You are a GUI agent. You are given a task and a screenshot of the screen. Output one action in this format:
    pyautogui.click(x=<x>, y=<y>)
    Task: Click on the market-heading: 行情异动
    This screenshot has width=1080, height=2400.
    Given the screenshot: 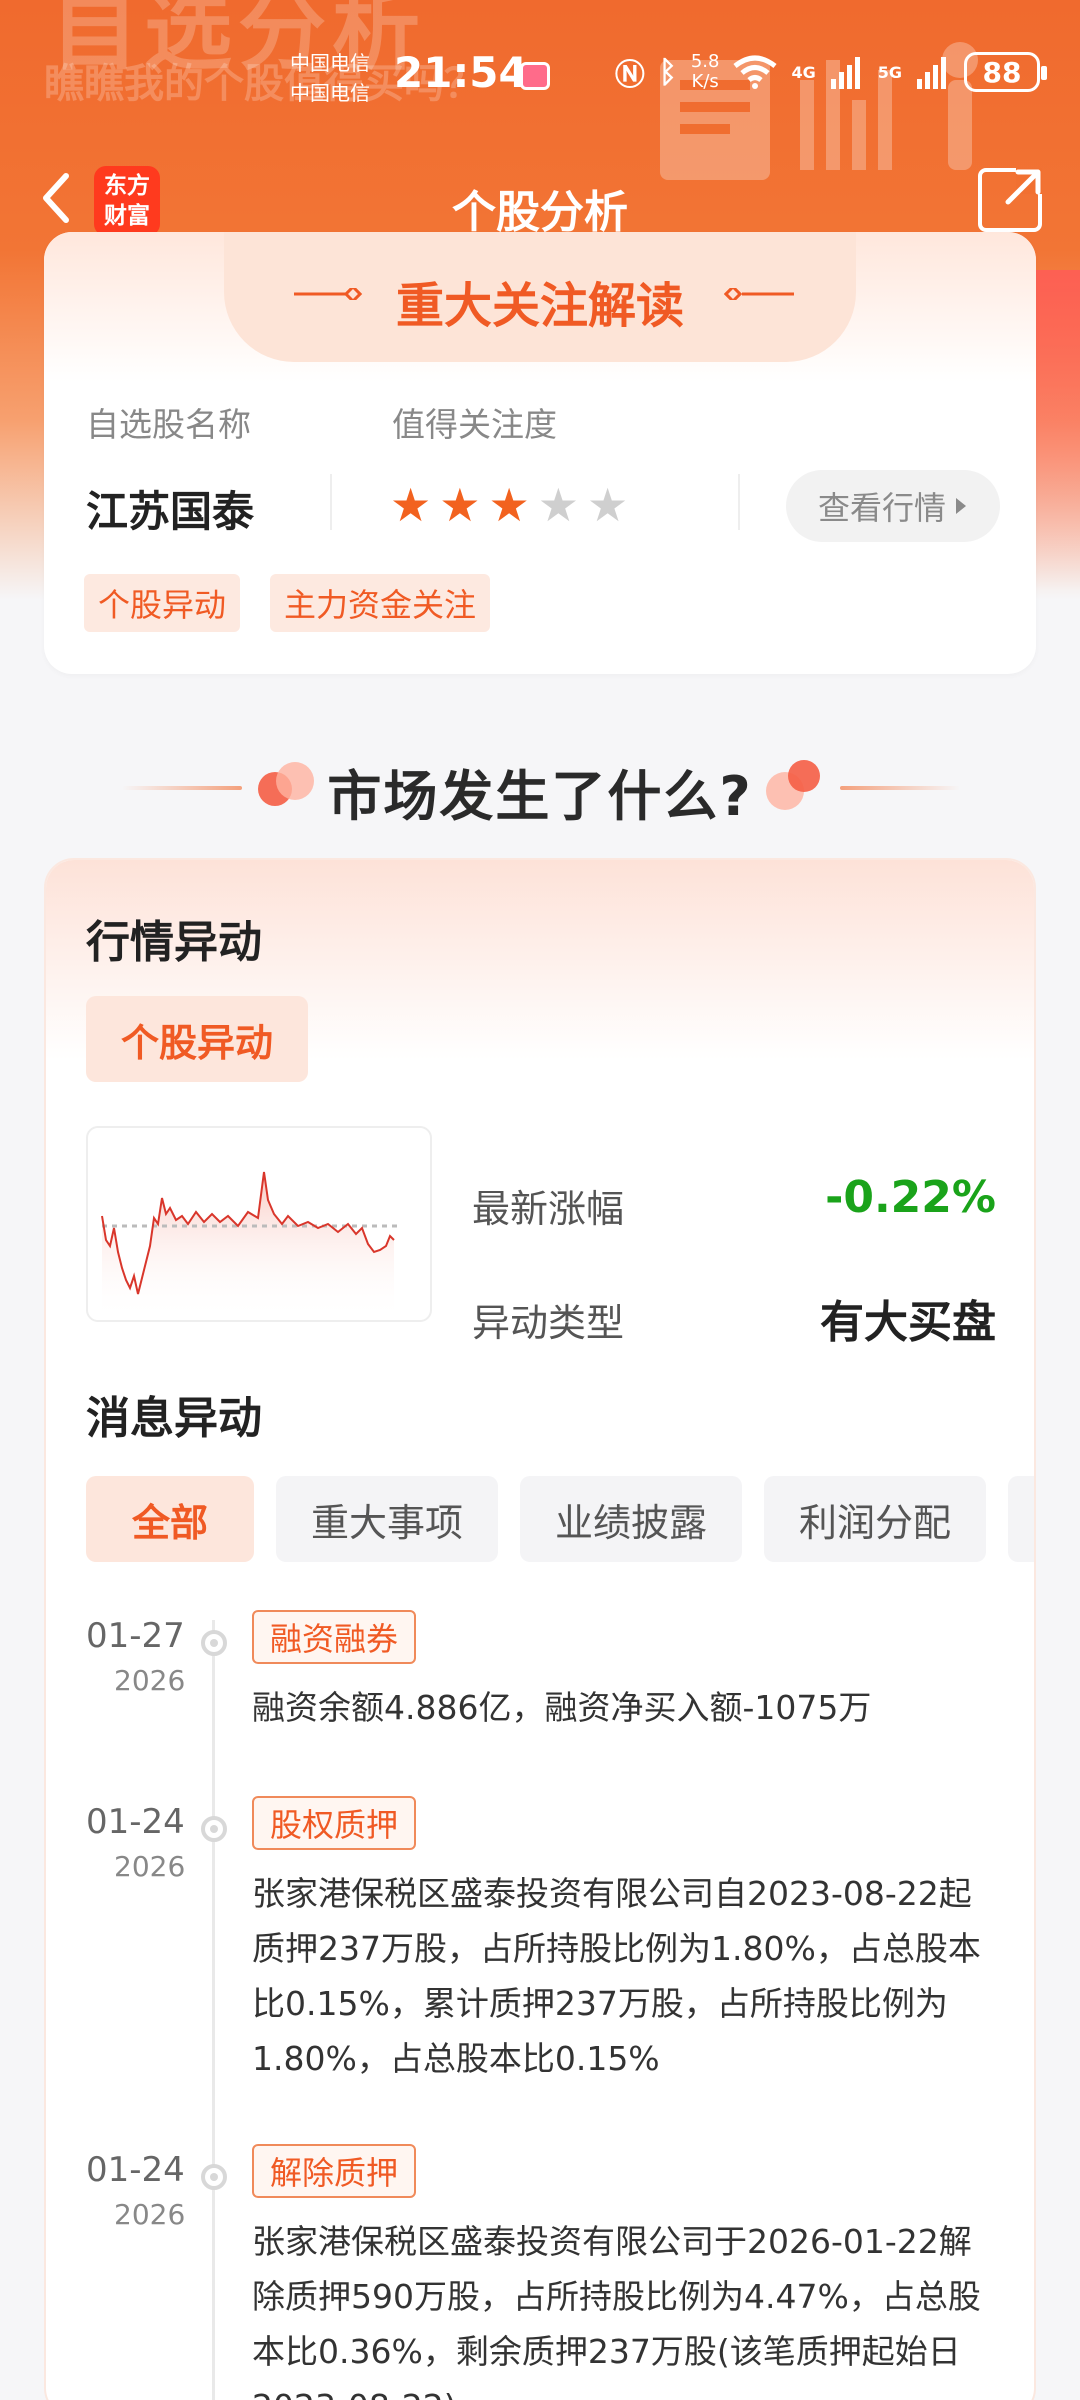 What is the action you would take?
    pyautogui.click(x=174, y=942)
    